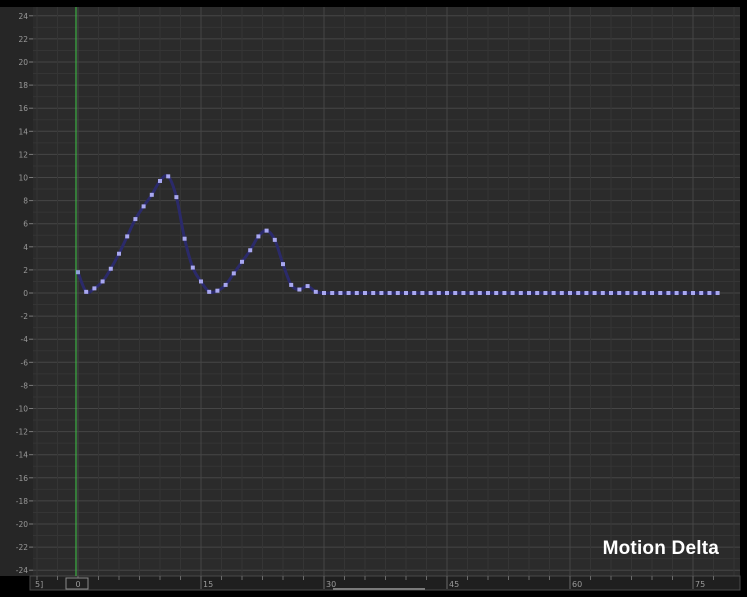 Image resolution: width=747 pixels, height=597 pixels. I want to click on y-tick-label: 22, so click(23, 39).